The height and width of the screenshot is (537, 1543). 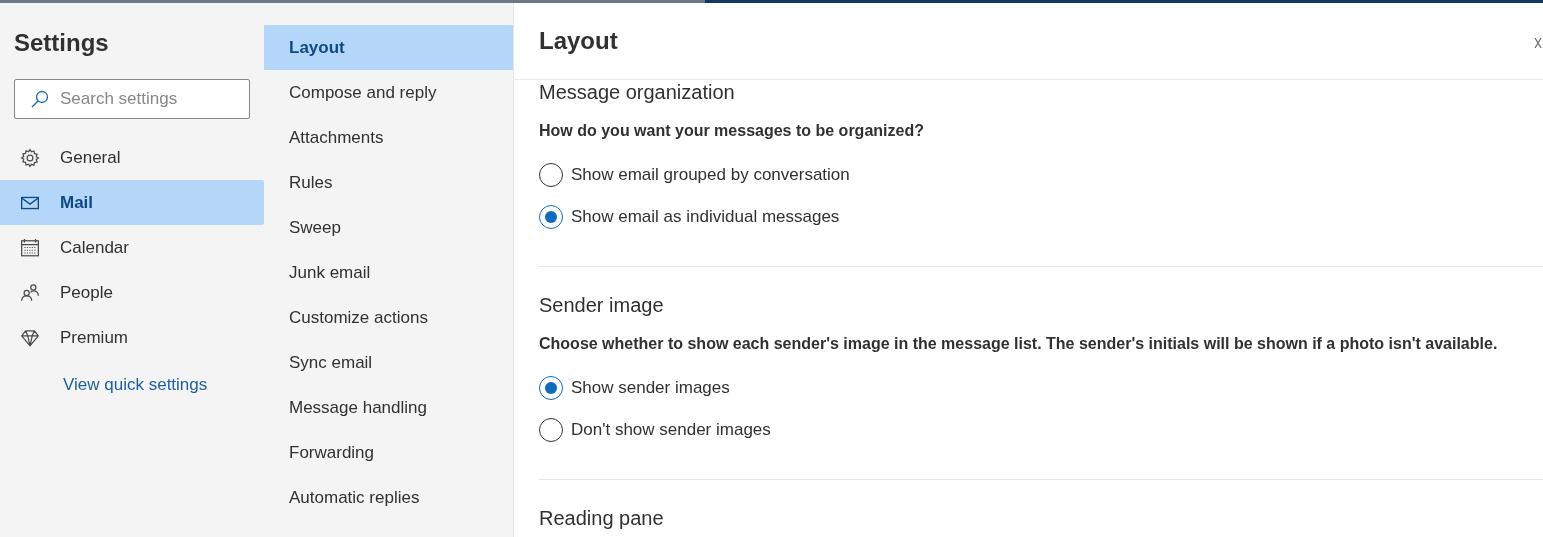 What do you see at coordinates (388, 317) in the screenshot?
I see `subnav-item: Customize actions` at bounding box center [388, 317].